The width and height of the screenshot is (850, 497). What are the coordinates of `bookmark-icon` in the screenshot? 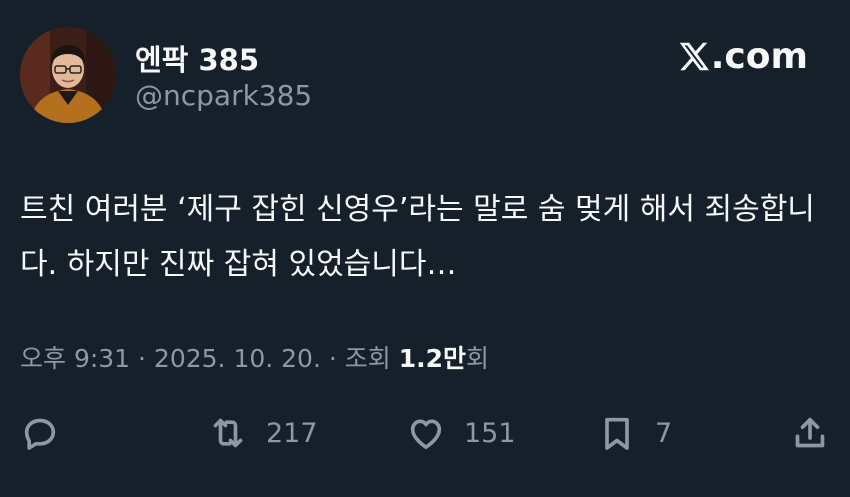 It's located at (617, 433).